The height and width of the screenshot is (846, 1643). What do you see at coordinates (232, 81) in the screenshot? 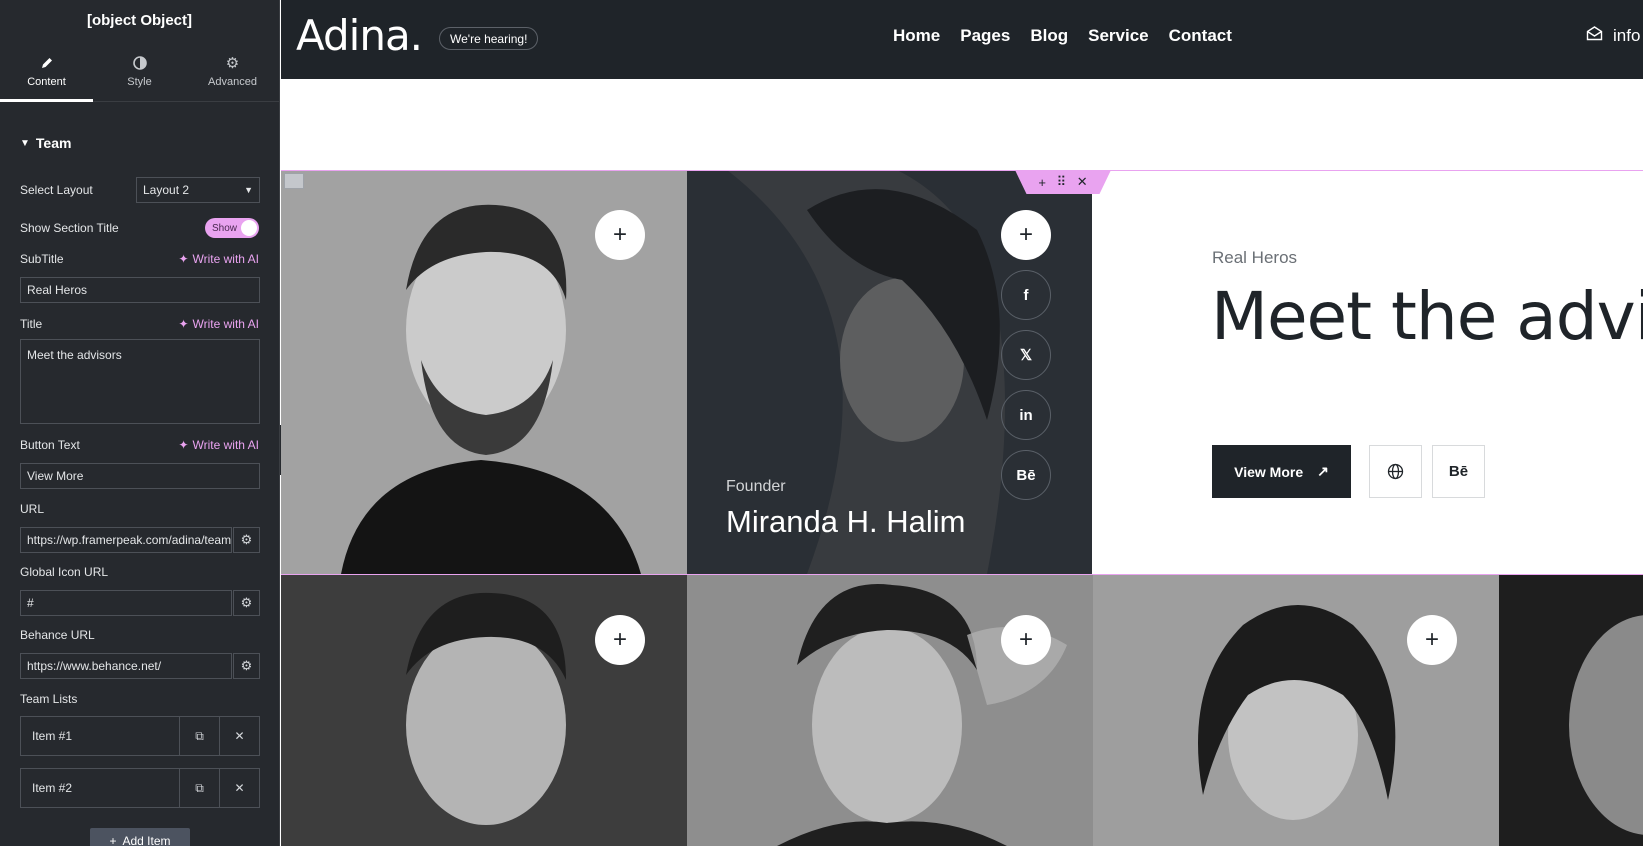
I see `tab-advanced-label: Advanced` at bounding box center [232, 81].